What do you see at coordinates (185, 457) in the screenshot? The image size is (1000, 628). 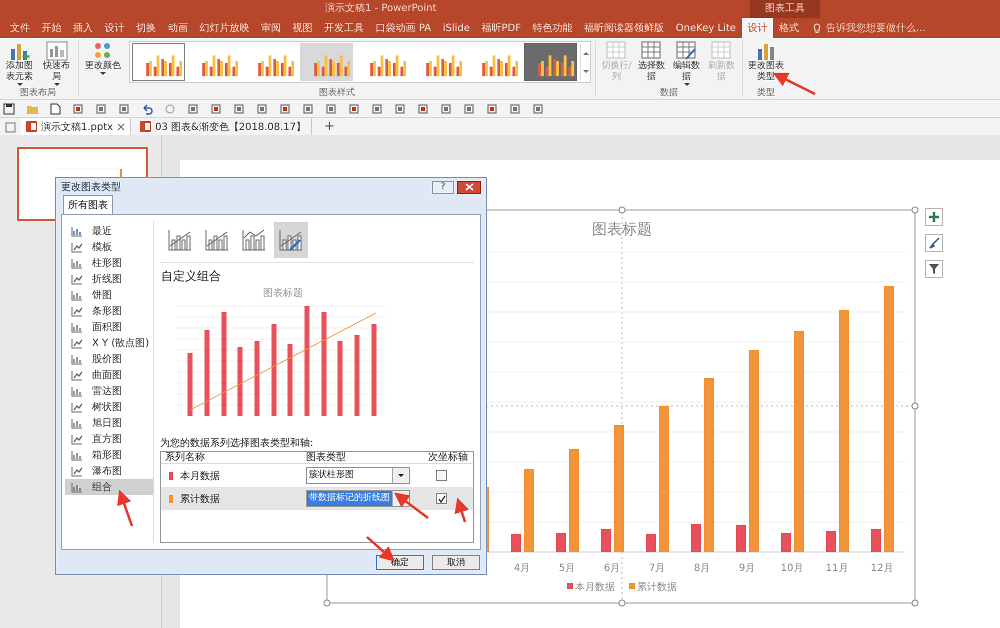 I see `column-header: 系列名称` at bounding box center [185, 457].